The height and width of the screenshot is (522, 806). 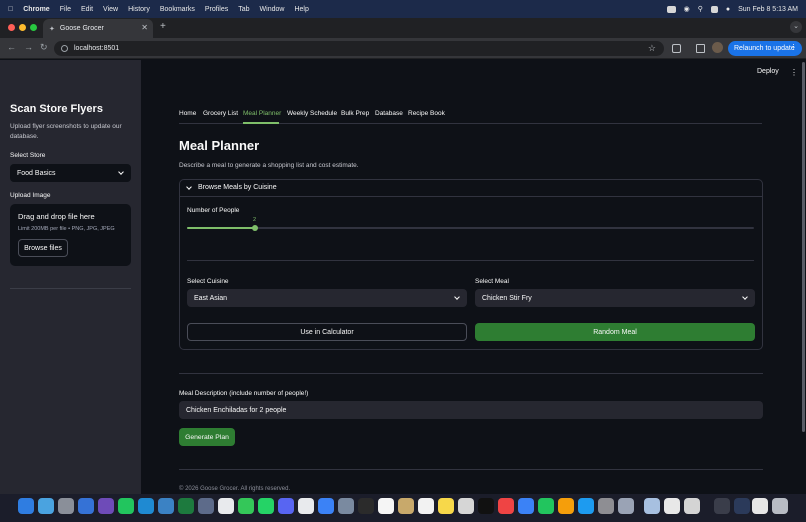 I want to click on downloads-stack-icon, so click(x=722, y=506).